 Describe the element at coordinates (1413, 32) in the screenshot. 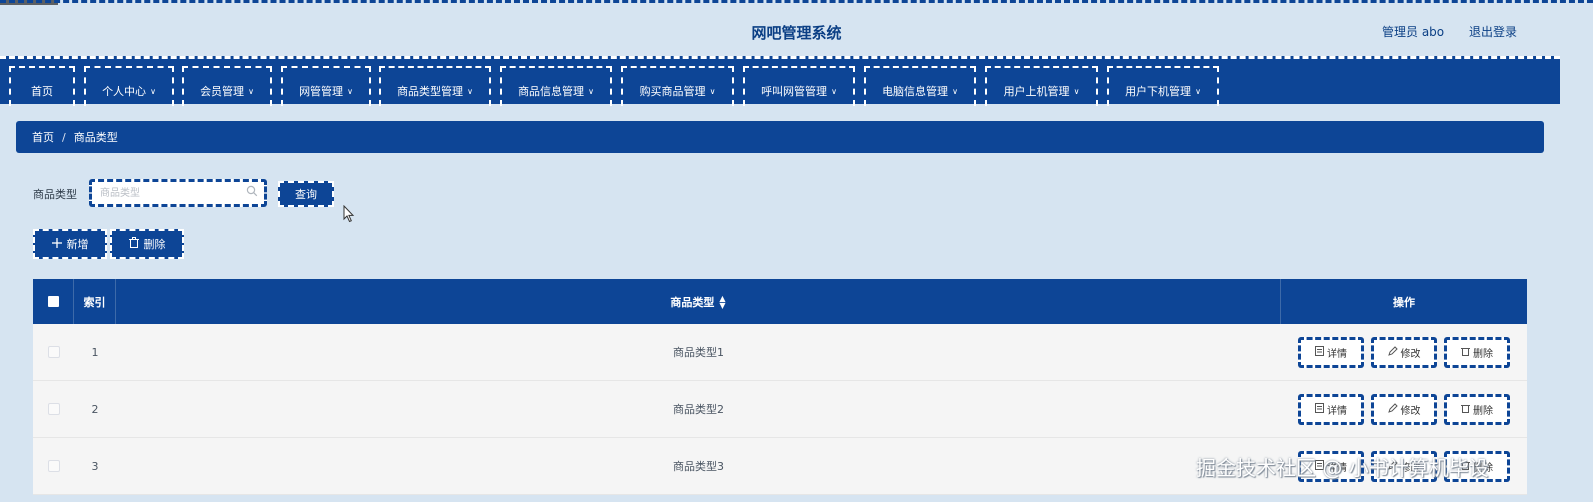

I see `user-label: 管理员 abo` at that location.